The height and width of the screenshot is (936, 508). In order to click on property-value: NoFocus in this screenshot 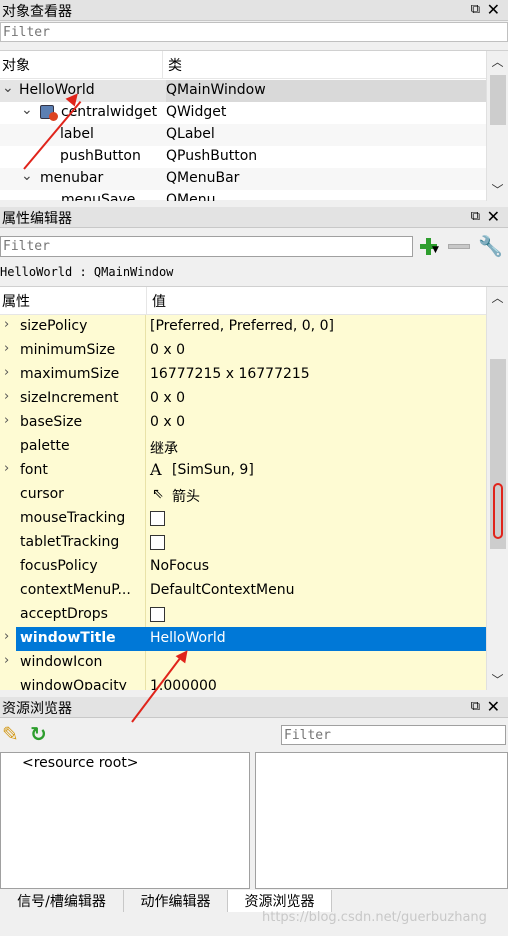, I will do `click(180, 566)`.